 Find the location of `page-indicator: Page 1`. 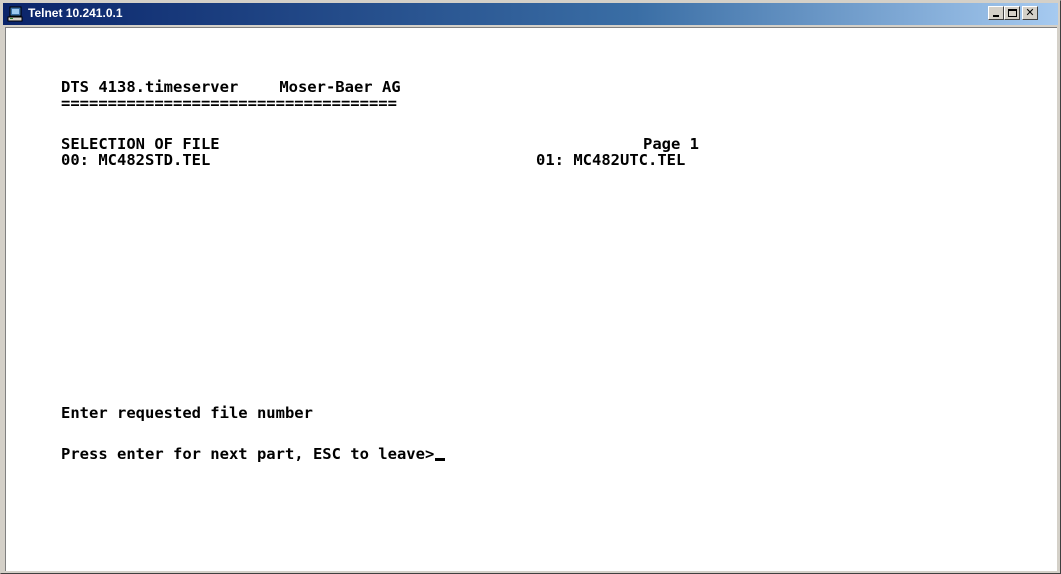

page-indicator: Page 1 is located at coordinates (671, 144).